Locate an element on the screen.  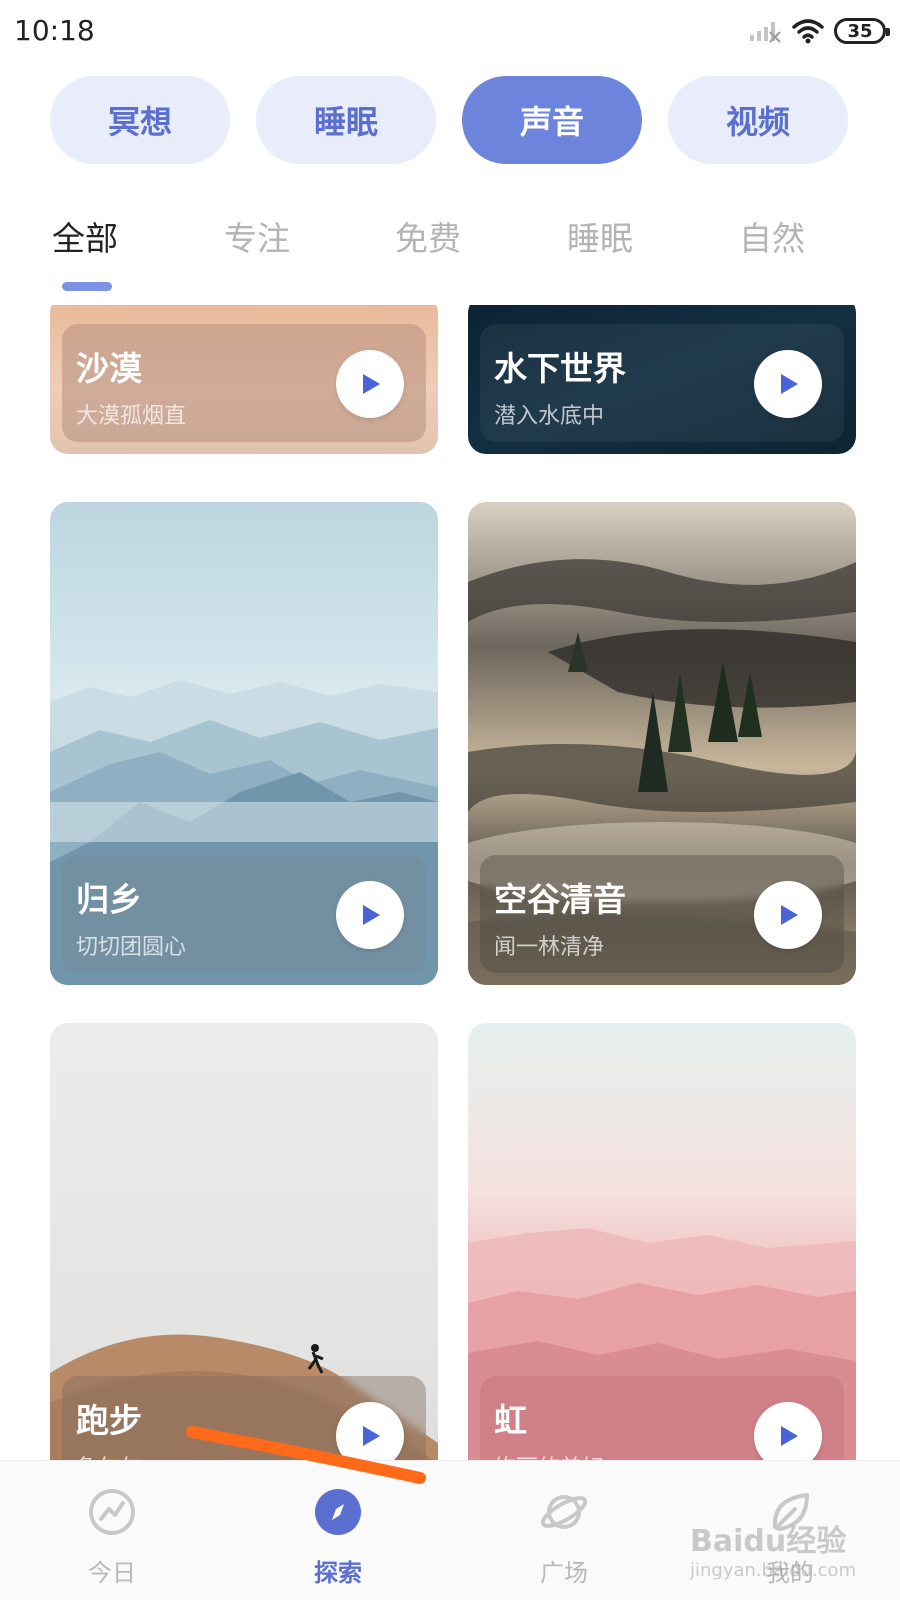
subtab-bar: 全部 专注 免费 睡眠 自然 is located at coordinates (452, 240).